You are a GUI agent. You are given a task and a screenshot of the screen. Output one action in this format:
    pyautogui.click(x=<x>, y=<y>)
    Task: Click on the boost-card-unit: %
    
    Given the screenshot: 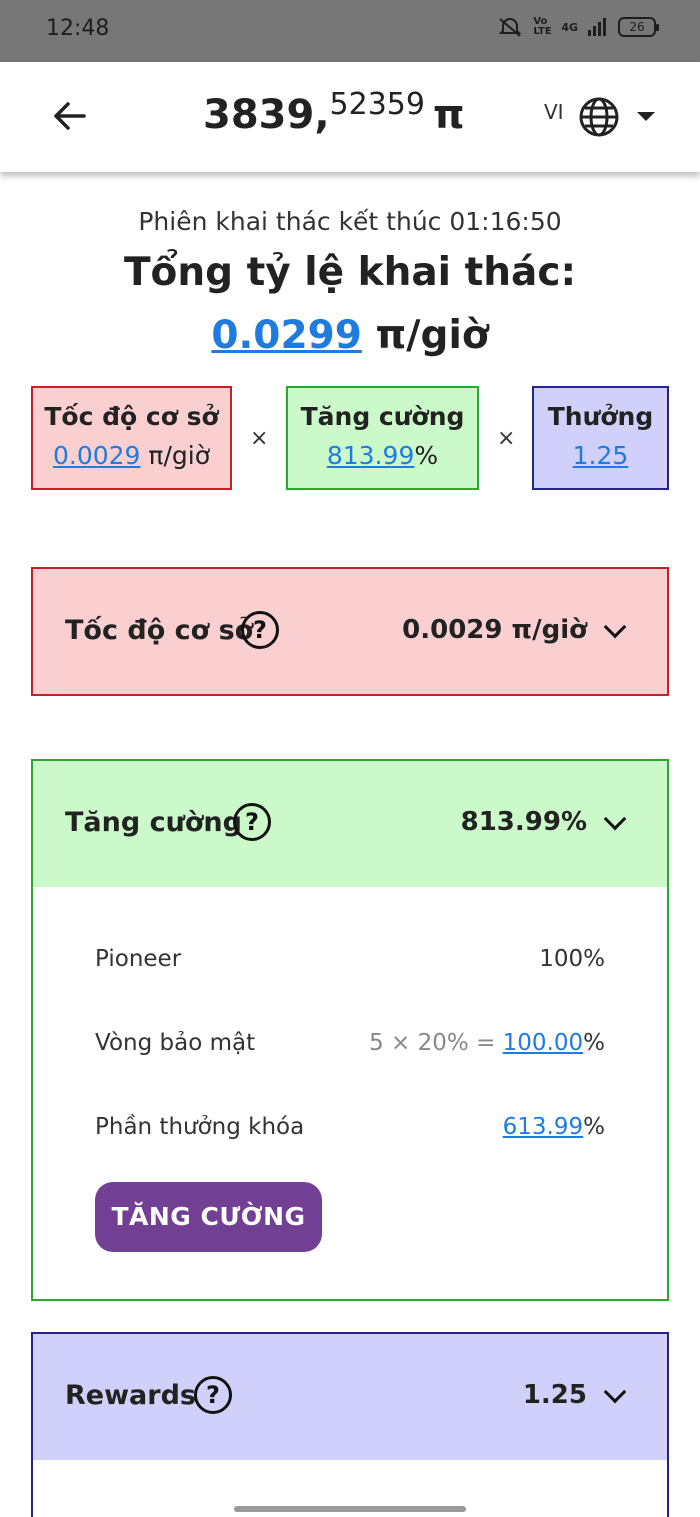 What is the action you would take?
    pyautogui.click(x=426, y=455)
    